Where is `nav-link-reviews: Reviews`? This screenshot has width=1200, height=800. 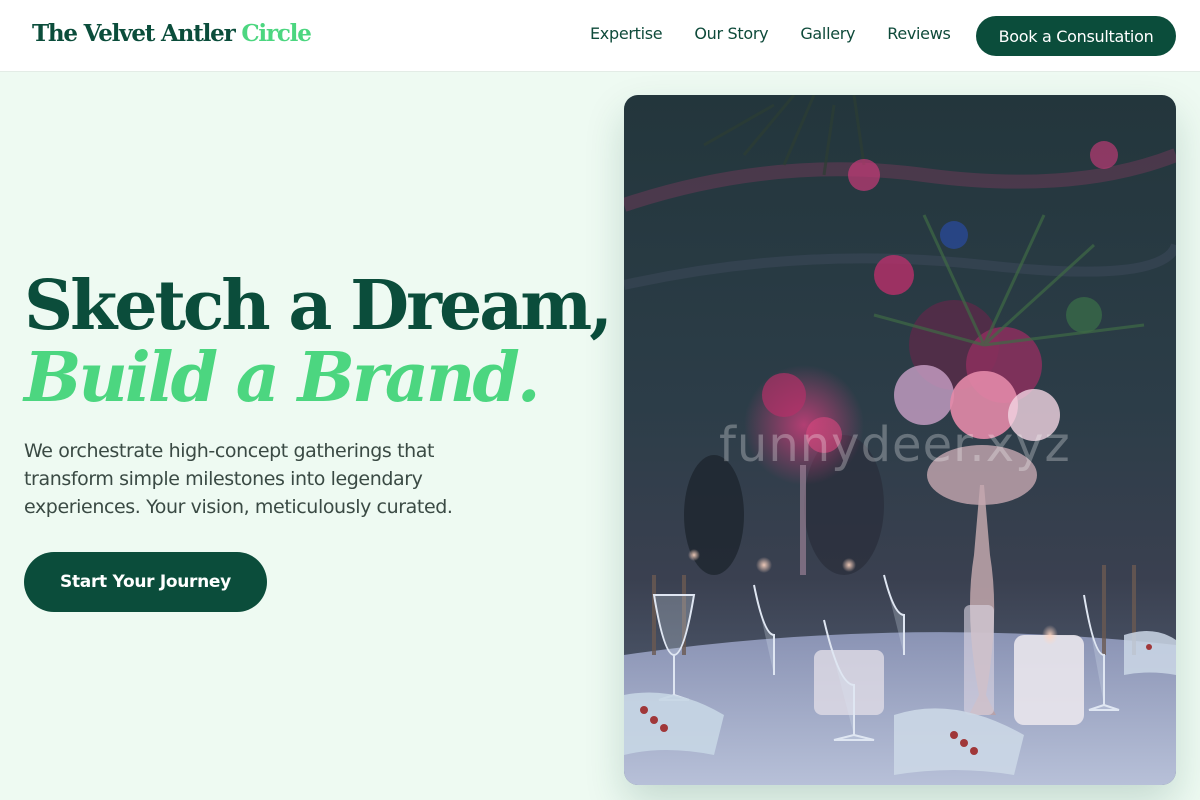 nav-link-reviews: Reviews is located at coordinates (919, 33).